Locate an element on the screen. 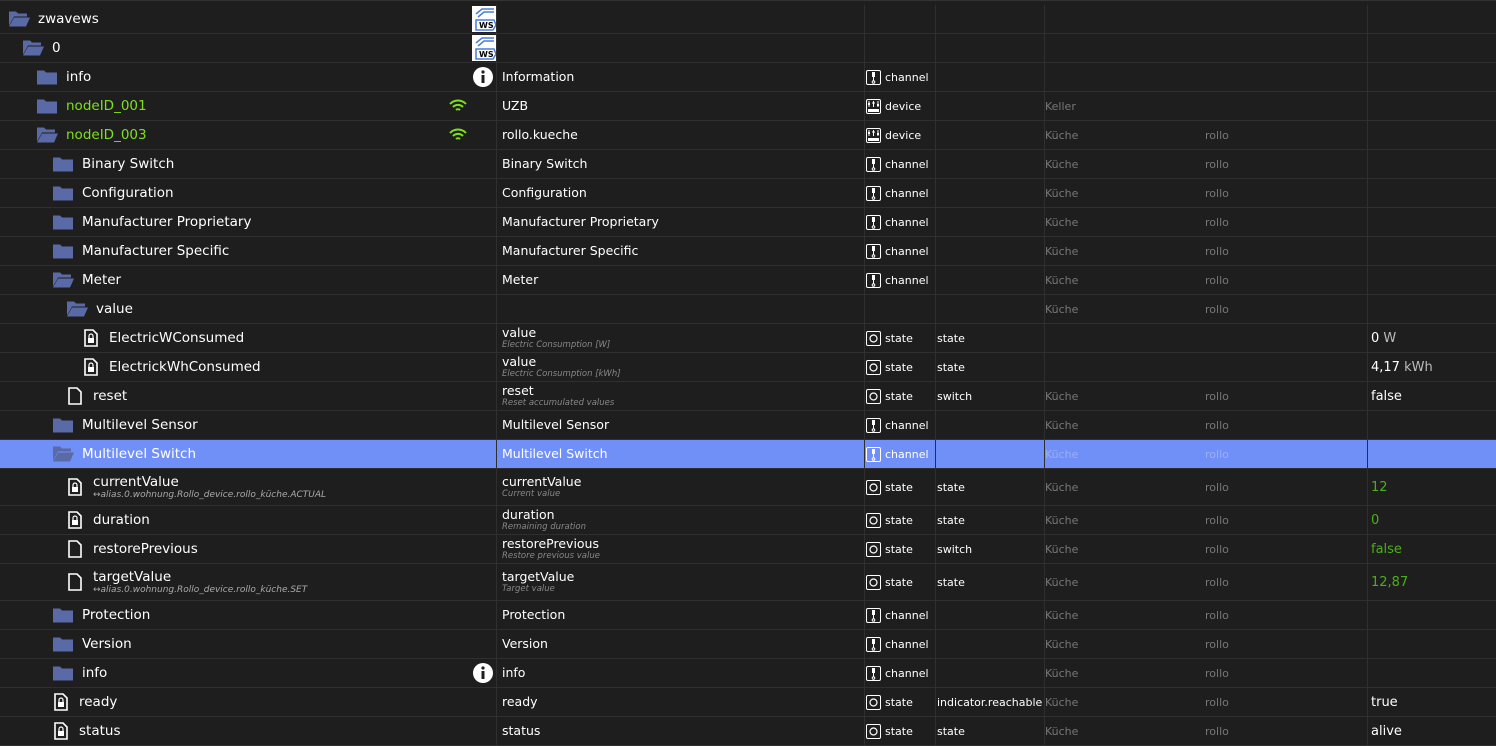 The width and height of the screenshot is (1496, 746). value-cell: alive is located at coordinates (1432, 731).